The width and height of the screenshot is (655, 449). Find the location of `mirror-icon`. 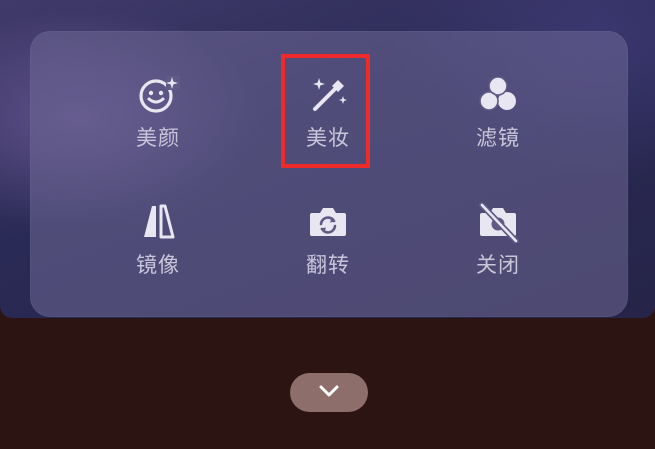

mirror-icon is located at coordinates (158, 221).